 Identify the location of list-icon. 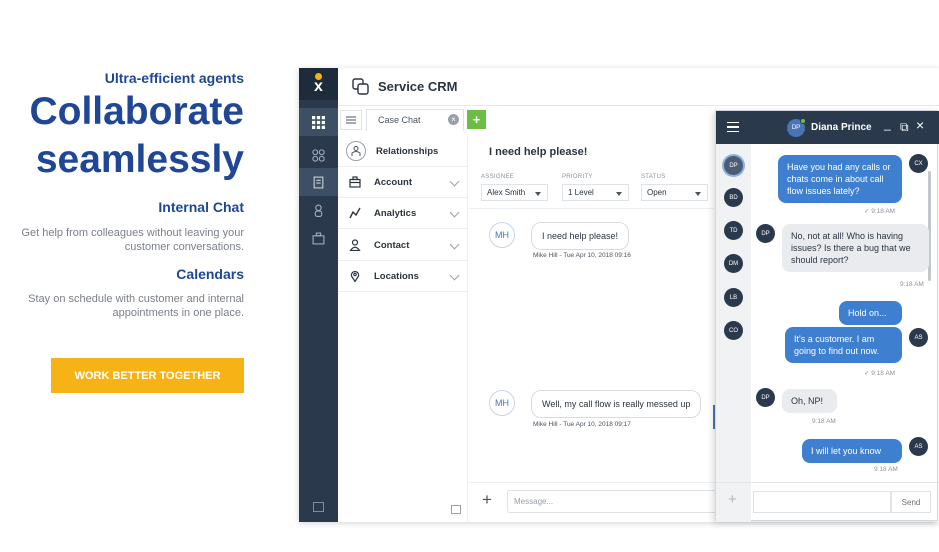
(351, 120).